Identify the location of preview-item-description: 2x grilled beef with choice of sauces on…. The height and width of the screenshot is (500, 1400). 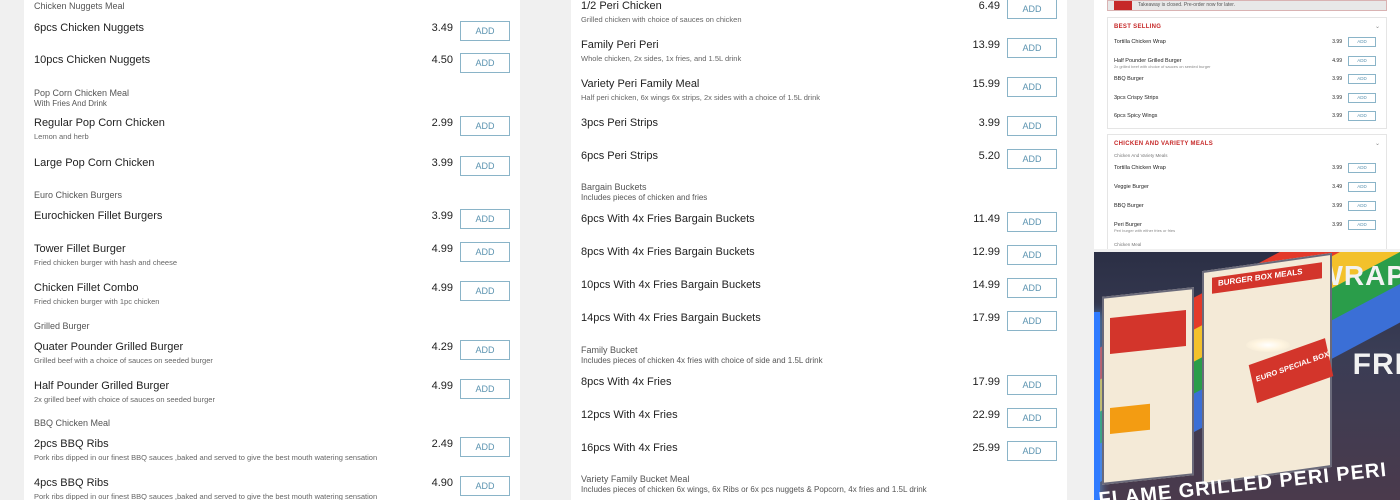
(1162, 66).